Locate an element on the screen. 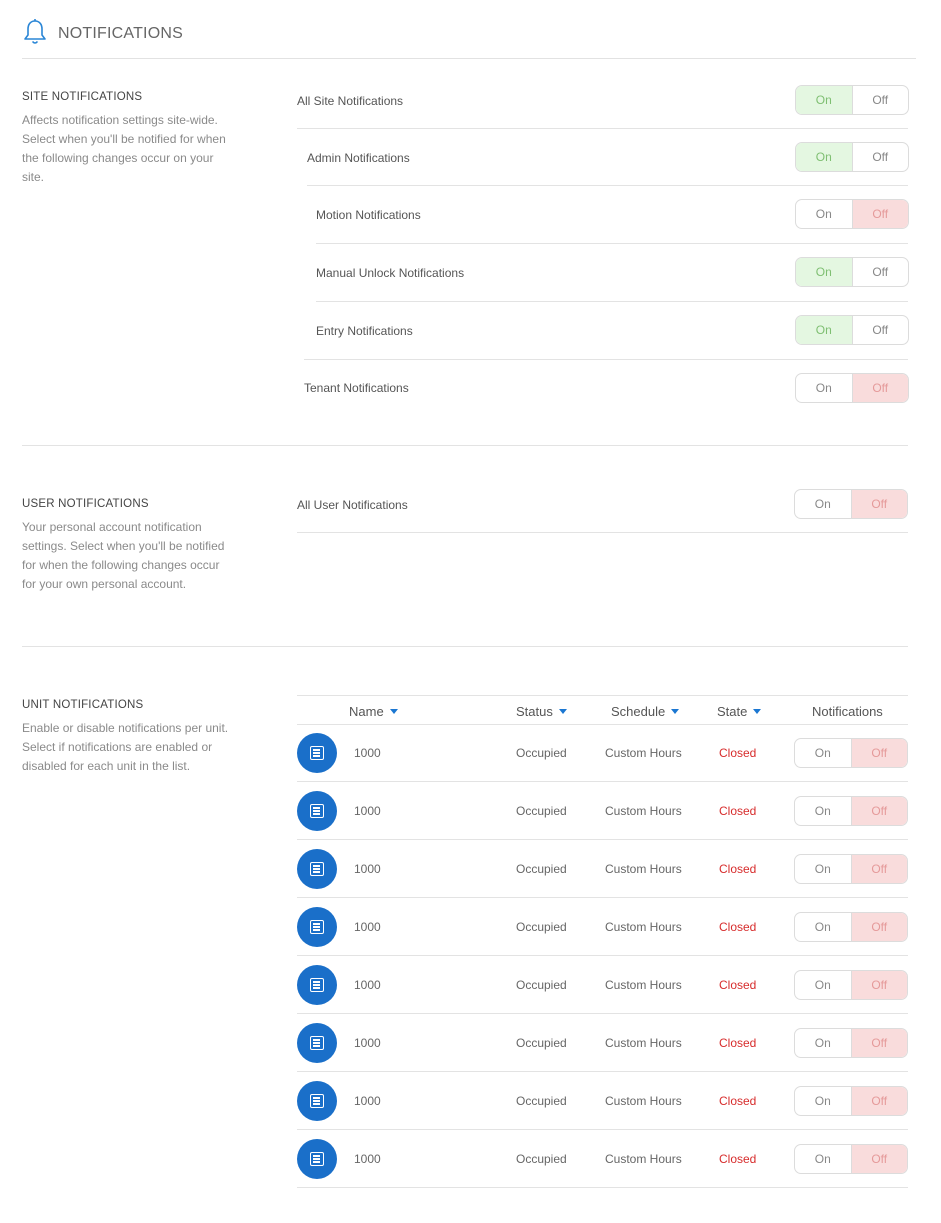 Image resolution: width=941 pixels, height=1223 pixels. all-user-notifications-toggle: On Off is located at coordinates (851, 504).